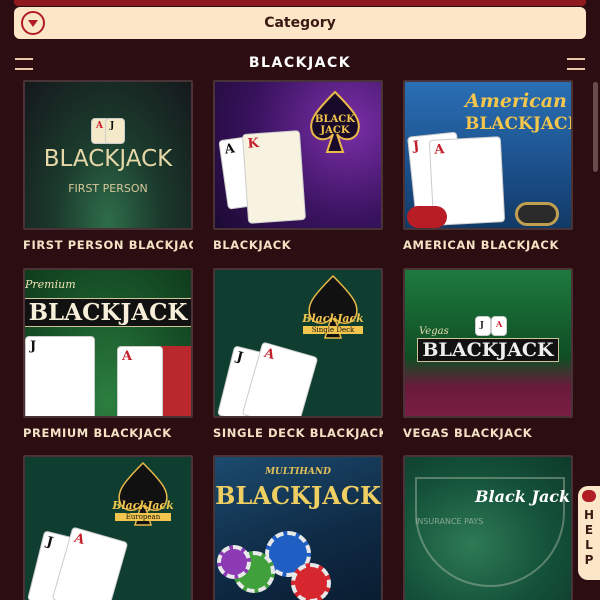  I want to click on game-title: BLACKJACK, so click(298, 245).